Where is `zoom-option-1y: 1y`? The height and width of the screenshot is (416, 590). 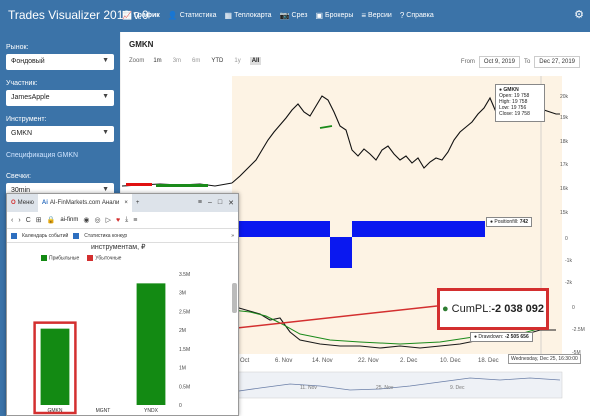
zoom-option-1y: 1y is located at coordinates (237, 61).